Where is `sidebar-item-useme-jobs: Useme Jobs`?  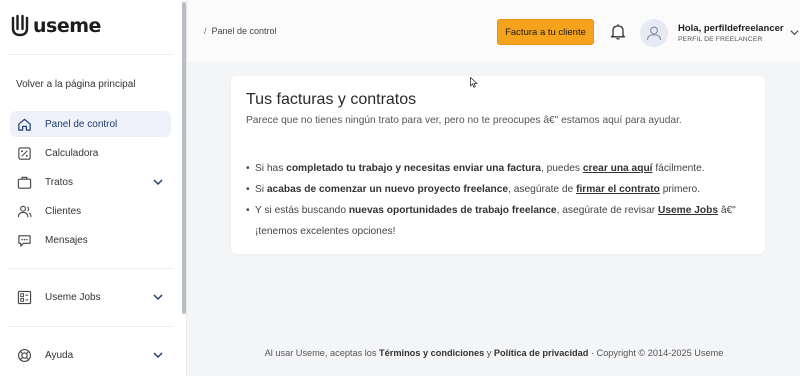 sidebar-item-useme-jobs: Useme Jobs is located at coordinates (90, 297).